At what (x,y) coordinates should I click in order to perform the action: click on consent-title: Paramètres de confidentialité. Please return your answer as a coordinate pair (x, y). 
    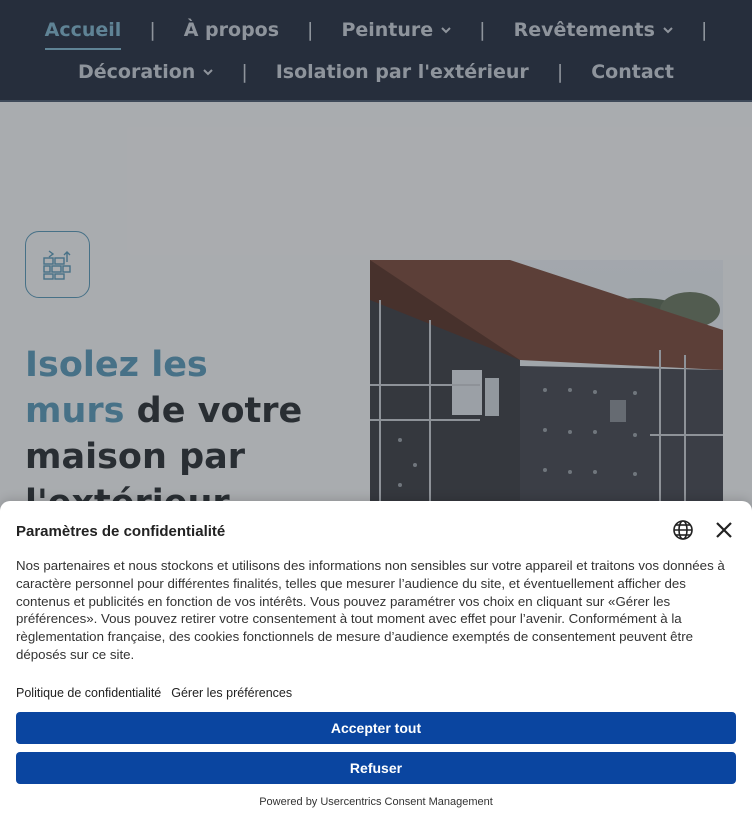
    Looking at the image, I should click on (121, 531).